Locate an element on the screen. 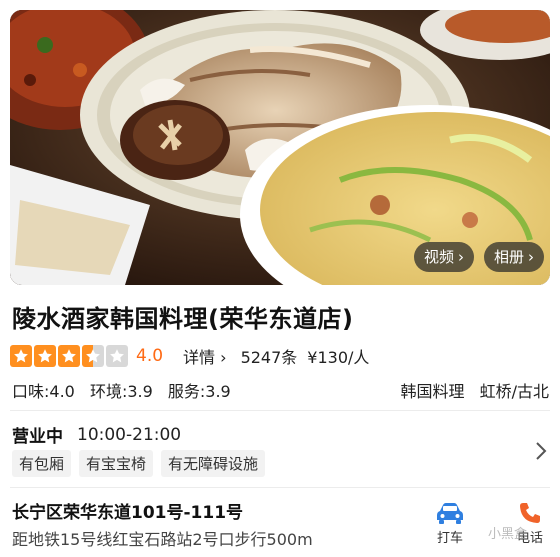 This screenshot has height=557, width=560. taxi-label: 打车 is located at coordinates (449, 538).